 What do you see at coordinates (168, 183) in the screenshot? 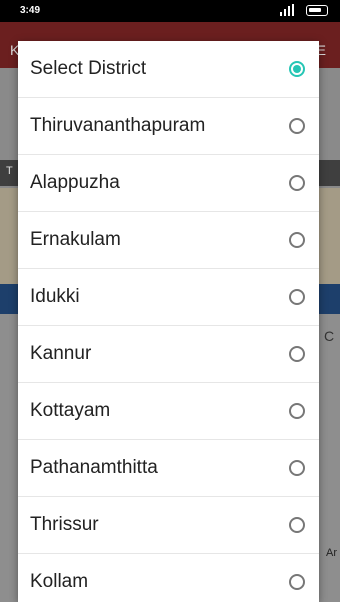
I see `option-alappuzha: Alappuzha` at bounding box center [168, 183].